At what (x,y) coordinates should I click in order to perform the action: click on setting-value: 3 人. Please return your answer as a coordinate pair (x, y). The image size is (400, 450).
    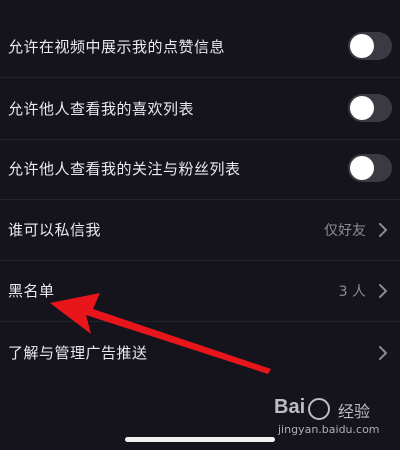
    Looking at the image, I should click on (352, 291).